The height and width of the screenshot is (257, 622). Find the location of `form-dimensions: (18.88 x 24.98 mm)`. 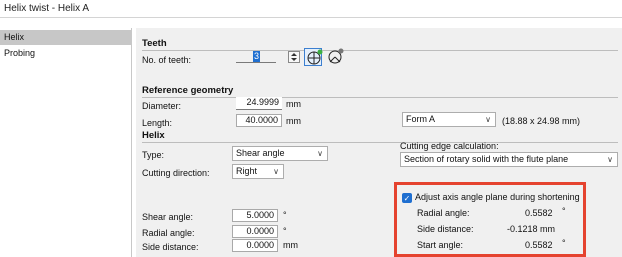

form-dimensions: (18.88 x 24.98 mm) is located at coordinates (541, 121).